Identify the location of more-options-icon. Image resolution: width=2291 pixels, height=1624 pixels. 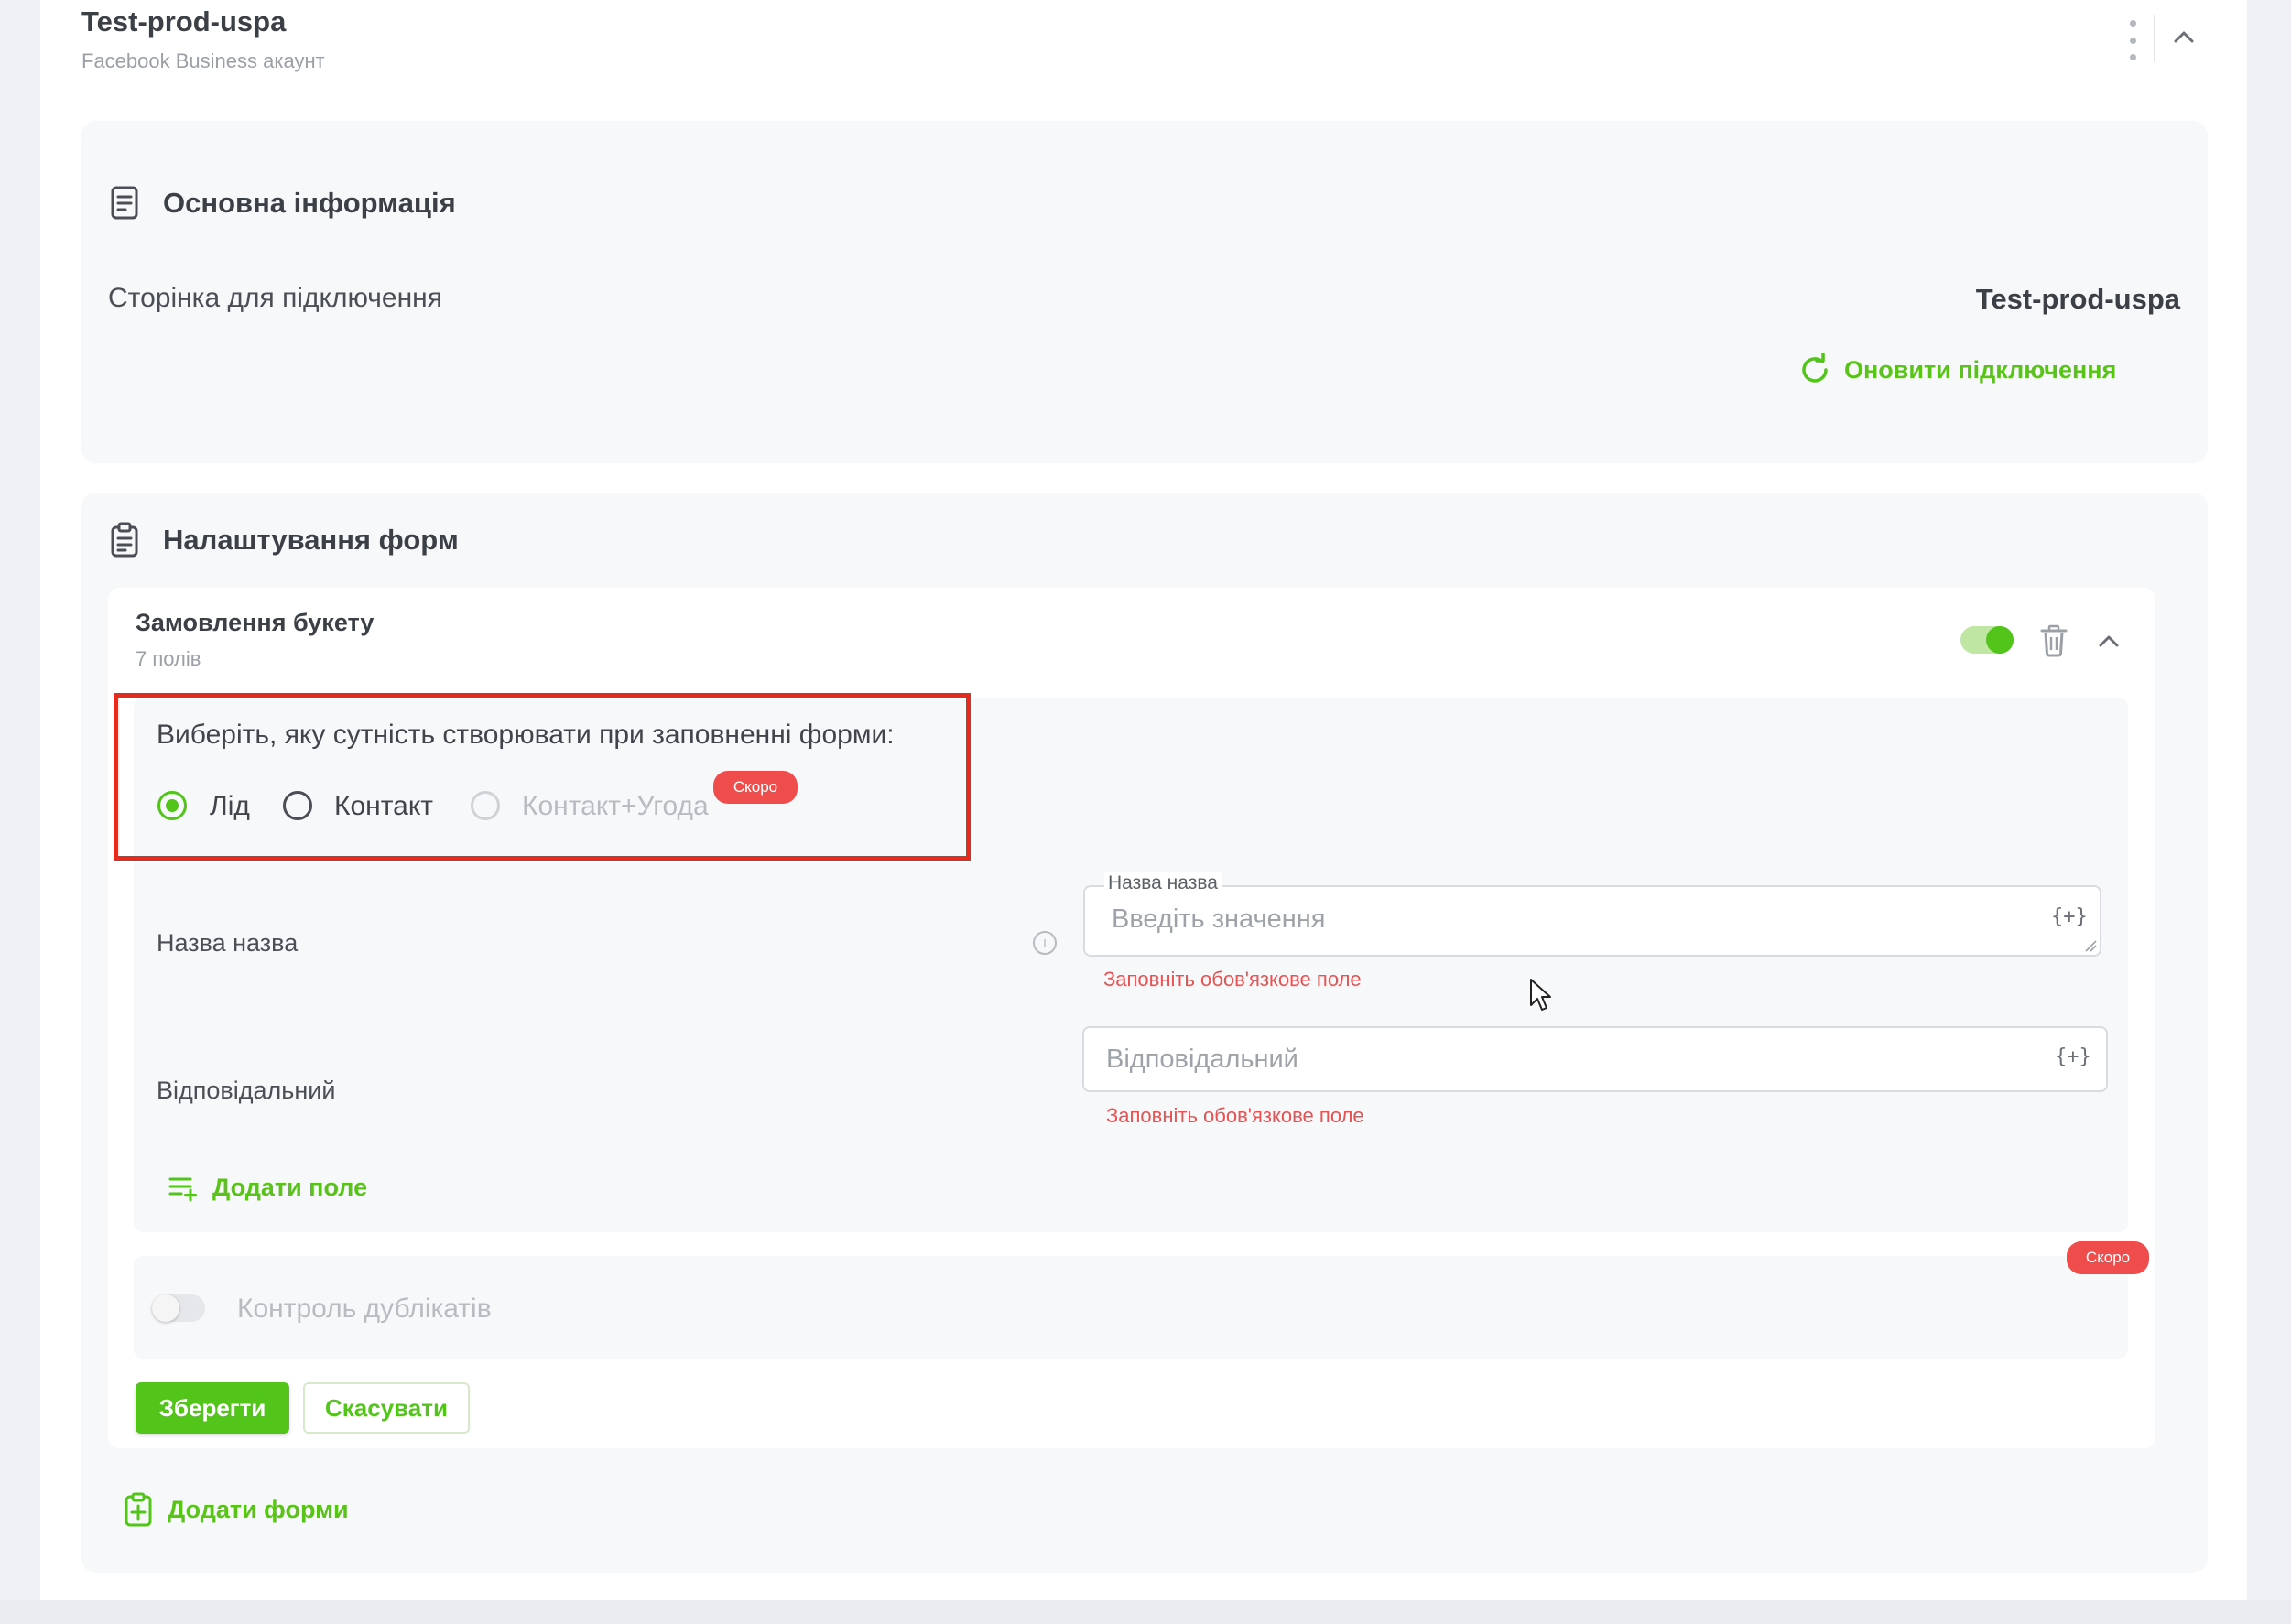
(2132, 40).